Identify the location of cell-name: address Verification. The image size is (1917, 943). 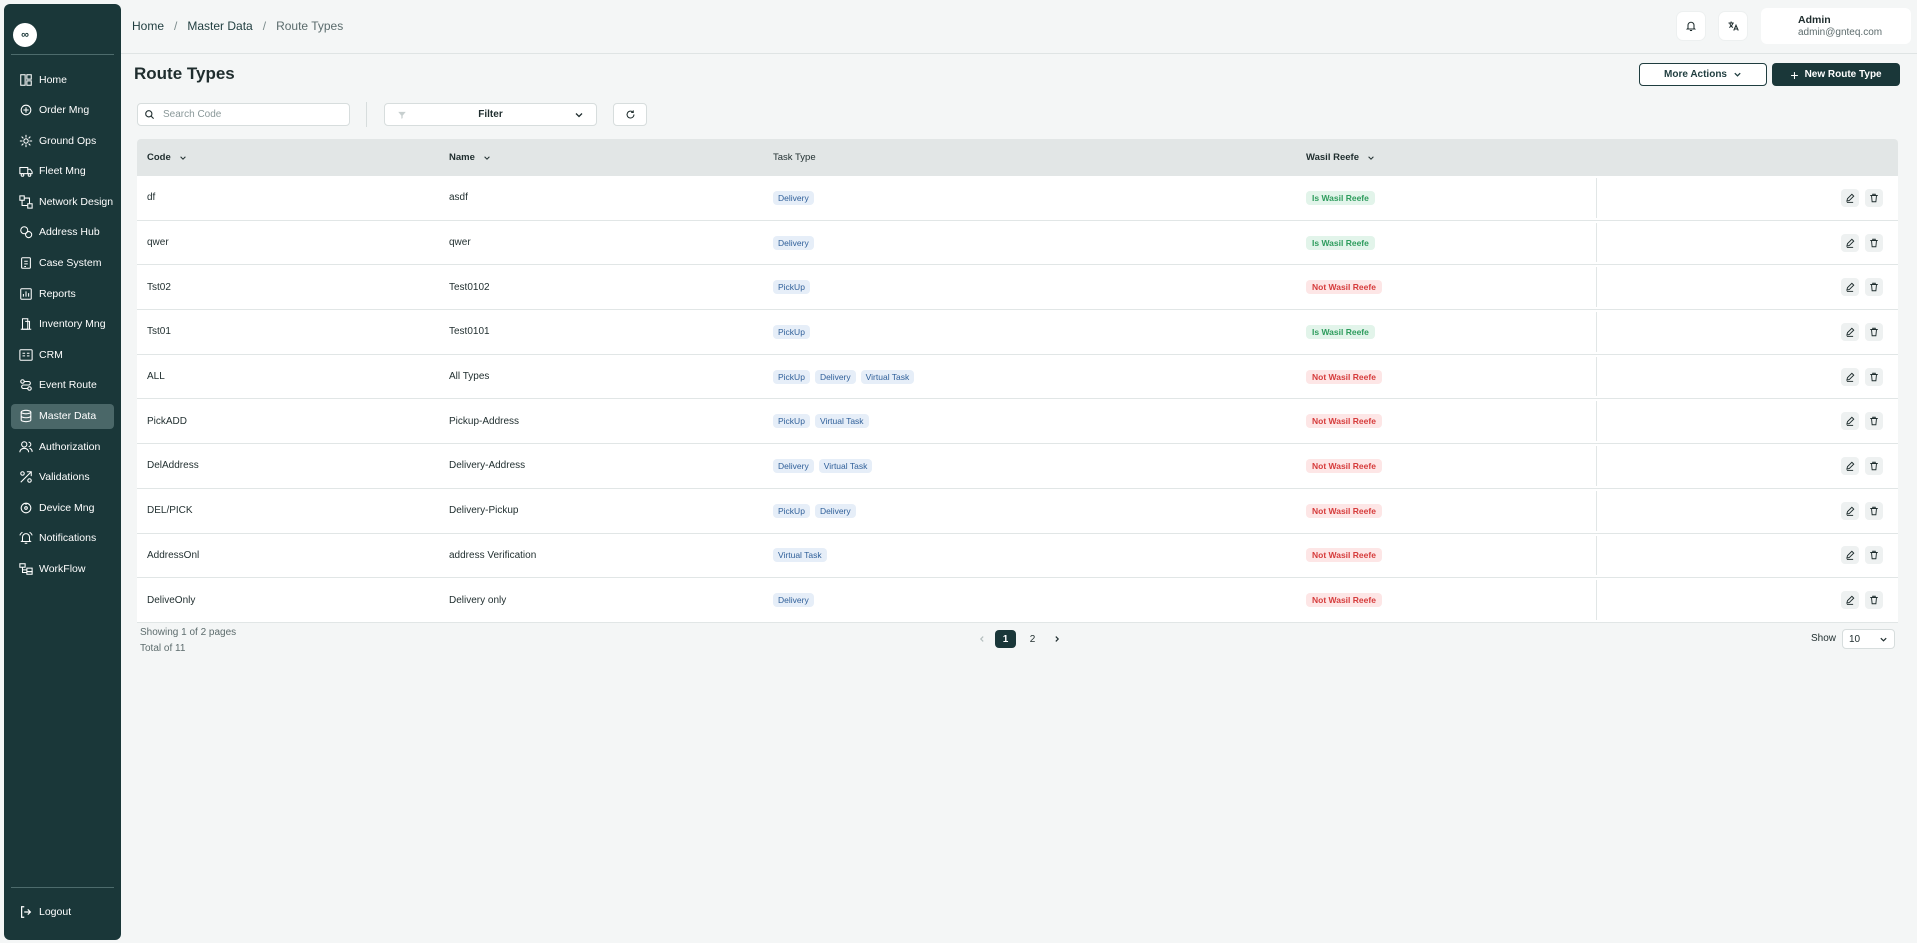
(493, 555).